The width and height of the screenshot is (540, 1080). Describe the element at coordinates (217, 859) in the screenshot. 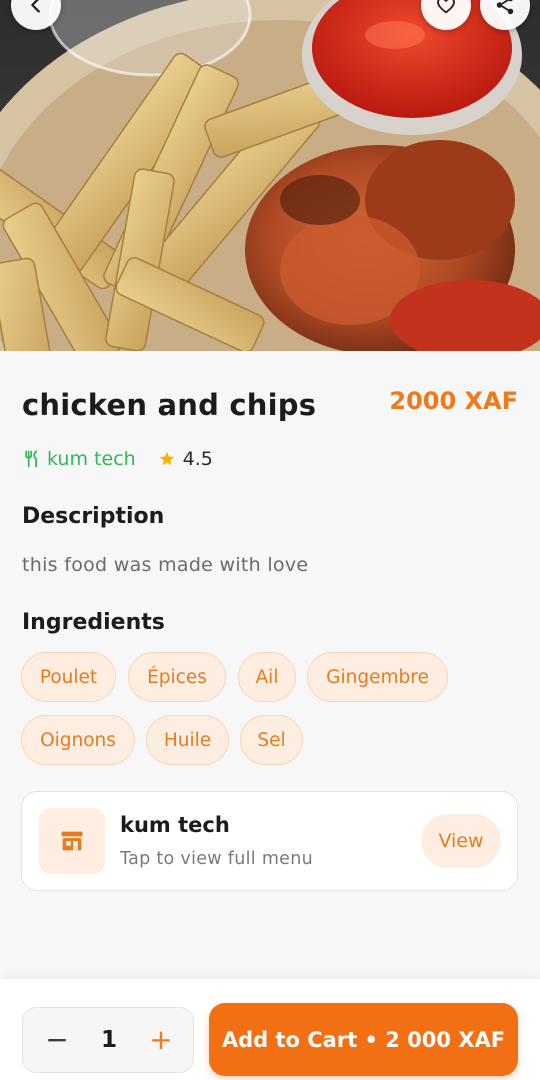

I see `restaurant-card-subtitle: Tap to view full menu` at that location.